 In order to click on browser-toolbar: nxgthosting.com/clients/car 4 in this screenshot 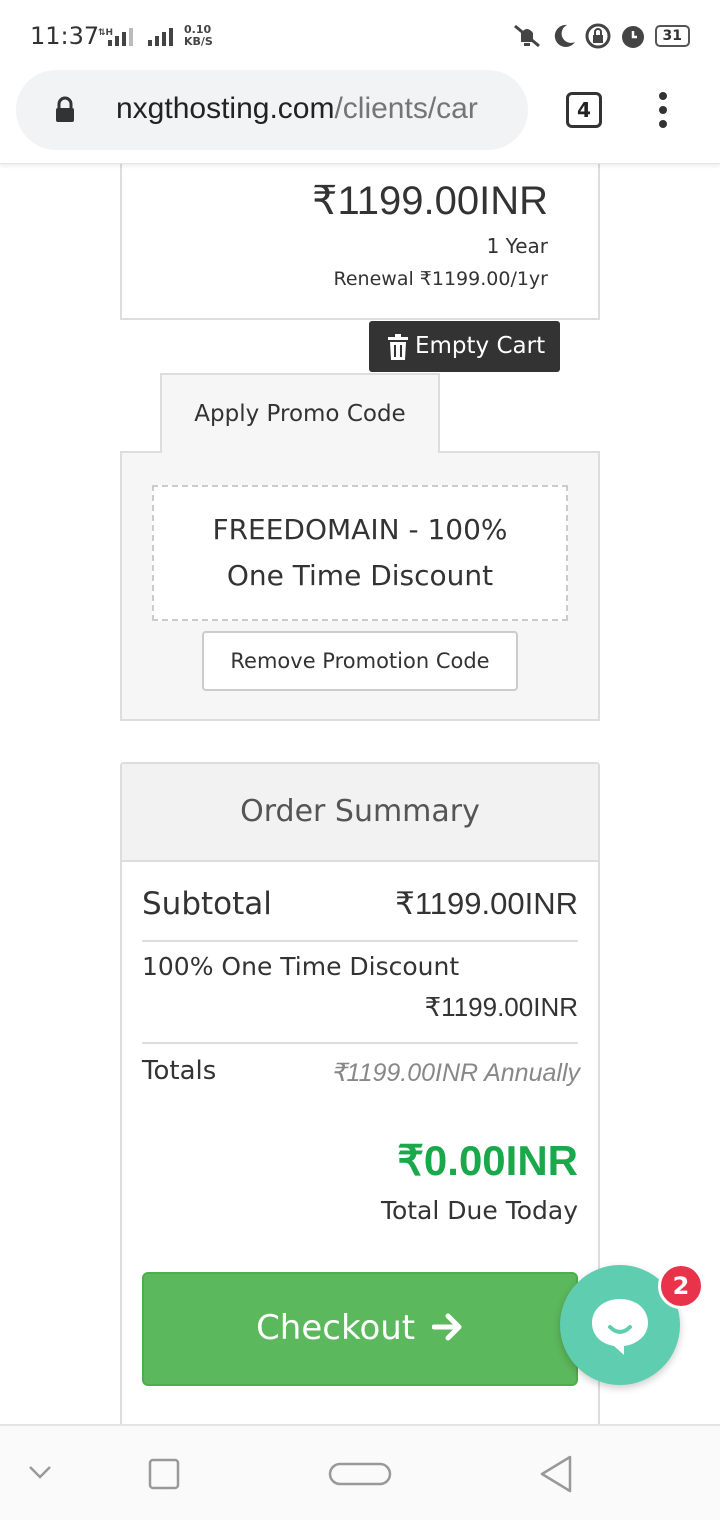, I will do `click(360, 112)`.